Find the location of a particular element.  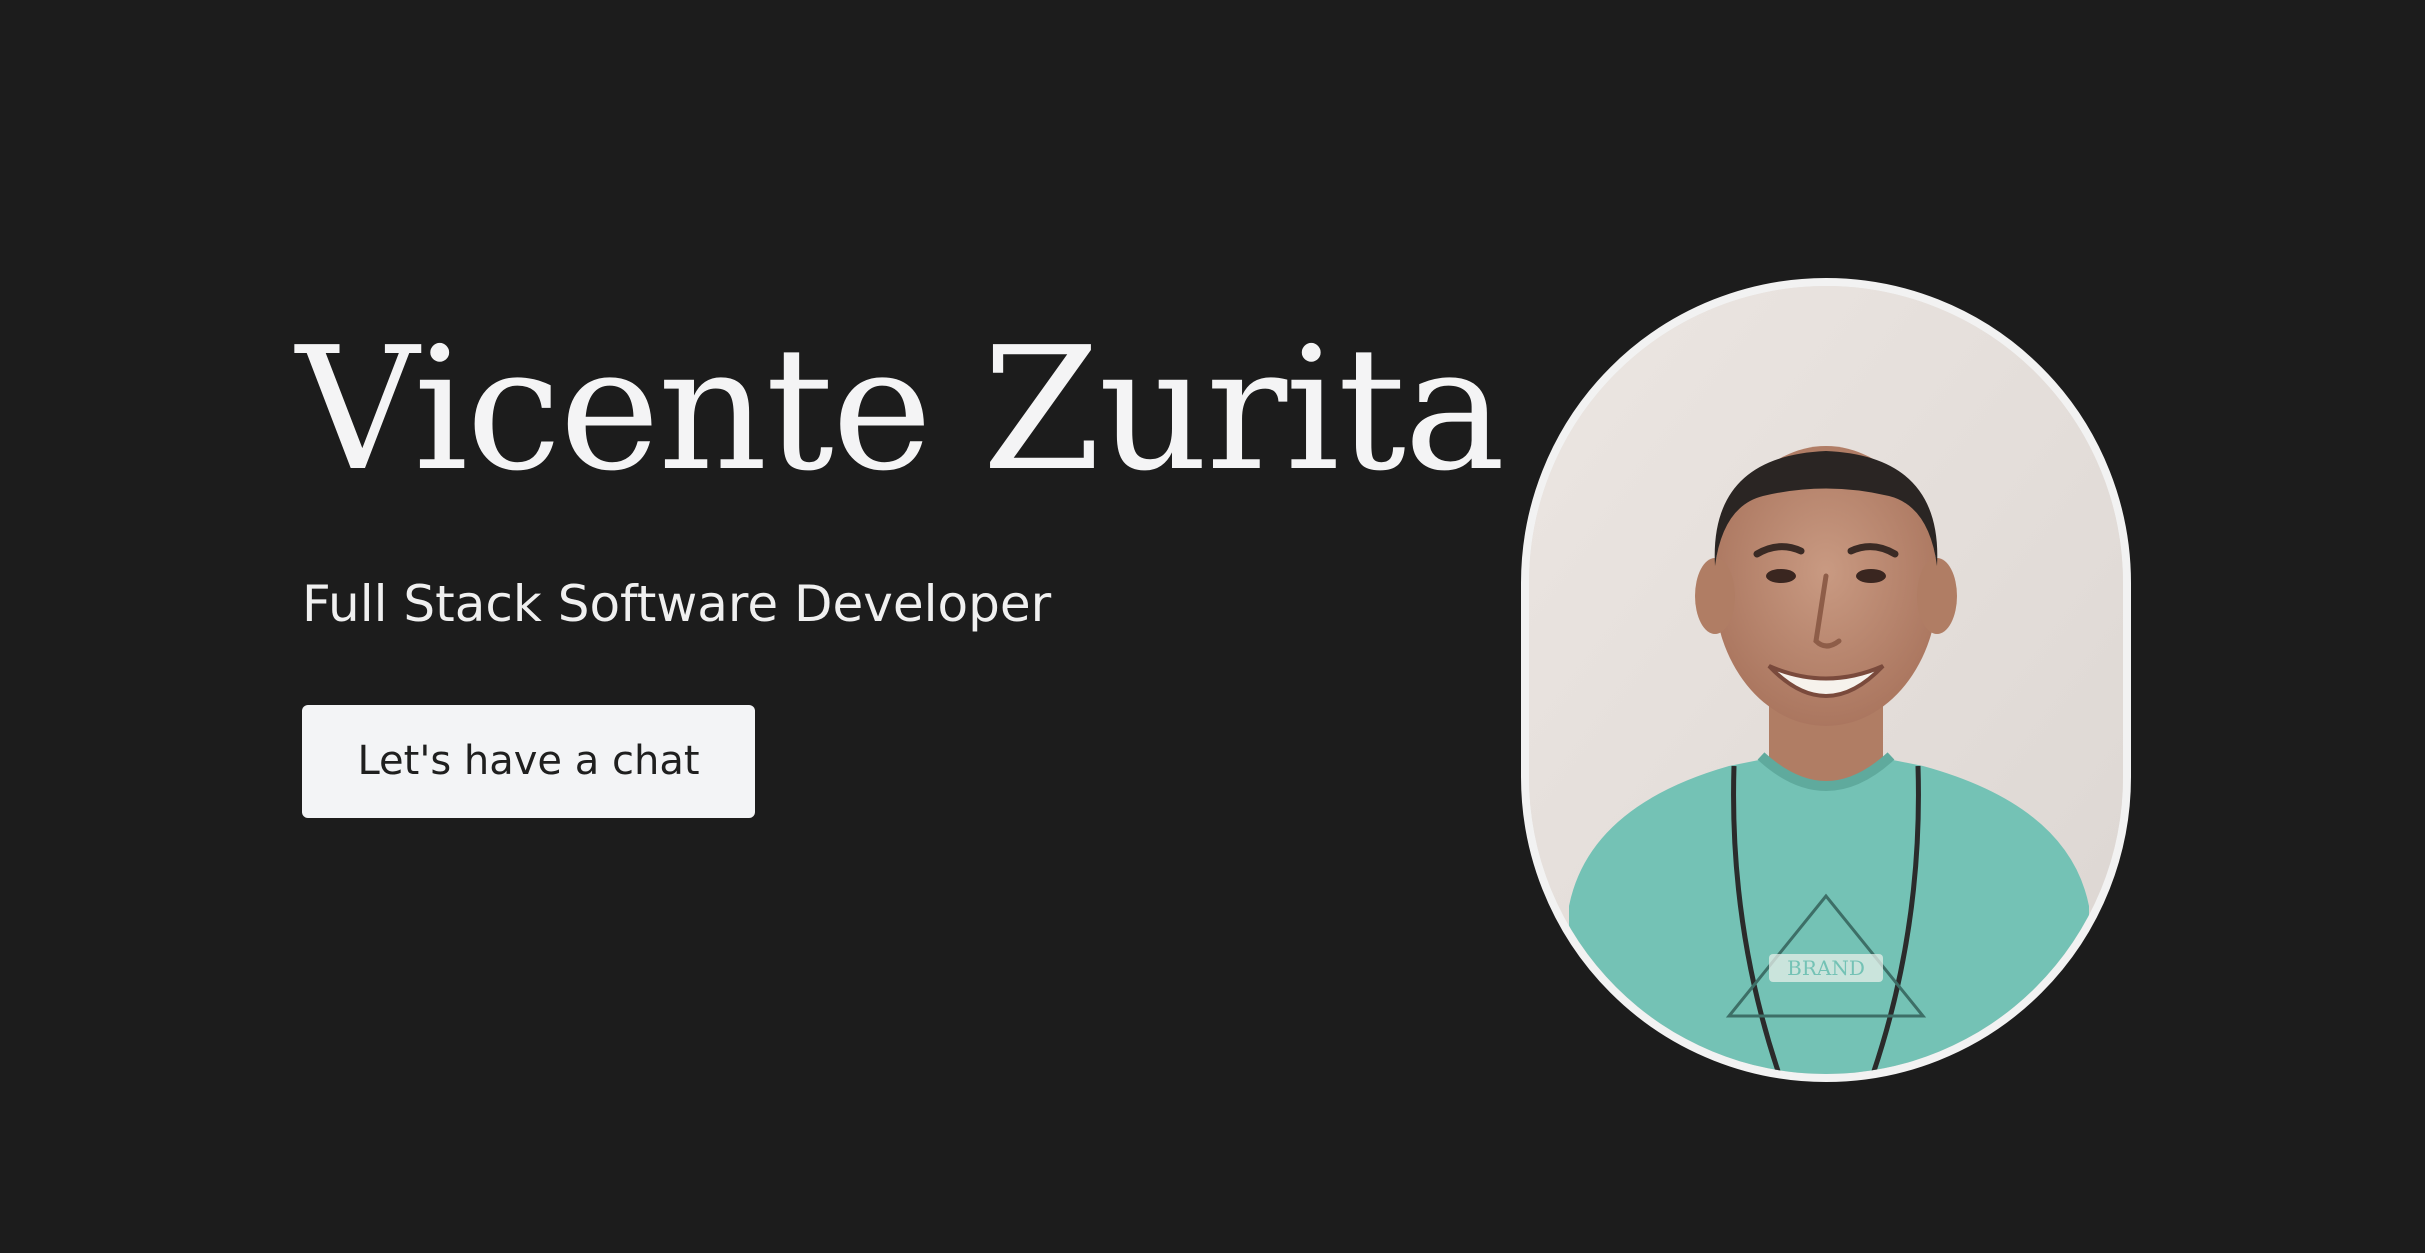

shirt-print-text: BRAND is located at coordinates (1826, 968).